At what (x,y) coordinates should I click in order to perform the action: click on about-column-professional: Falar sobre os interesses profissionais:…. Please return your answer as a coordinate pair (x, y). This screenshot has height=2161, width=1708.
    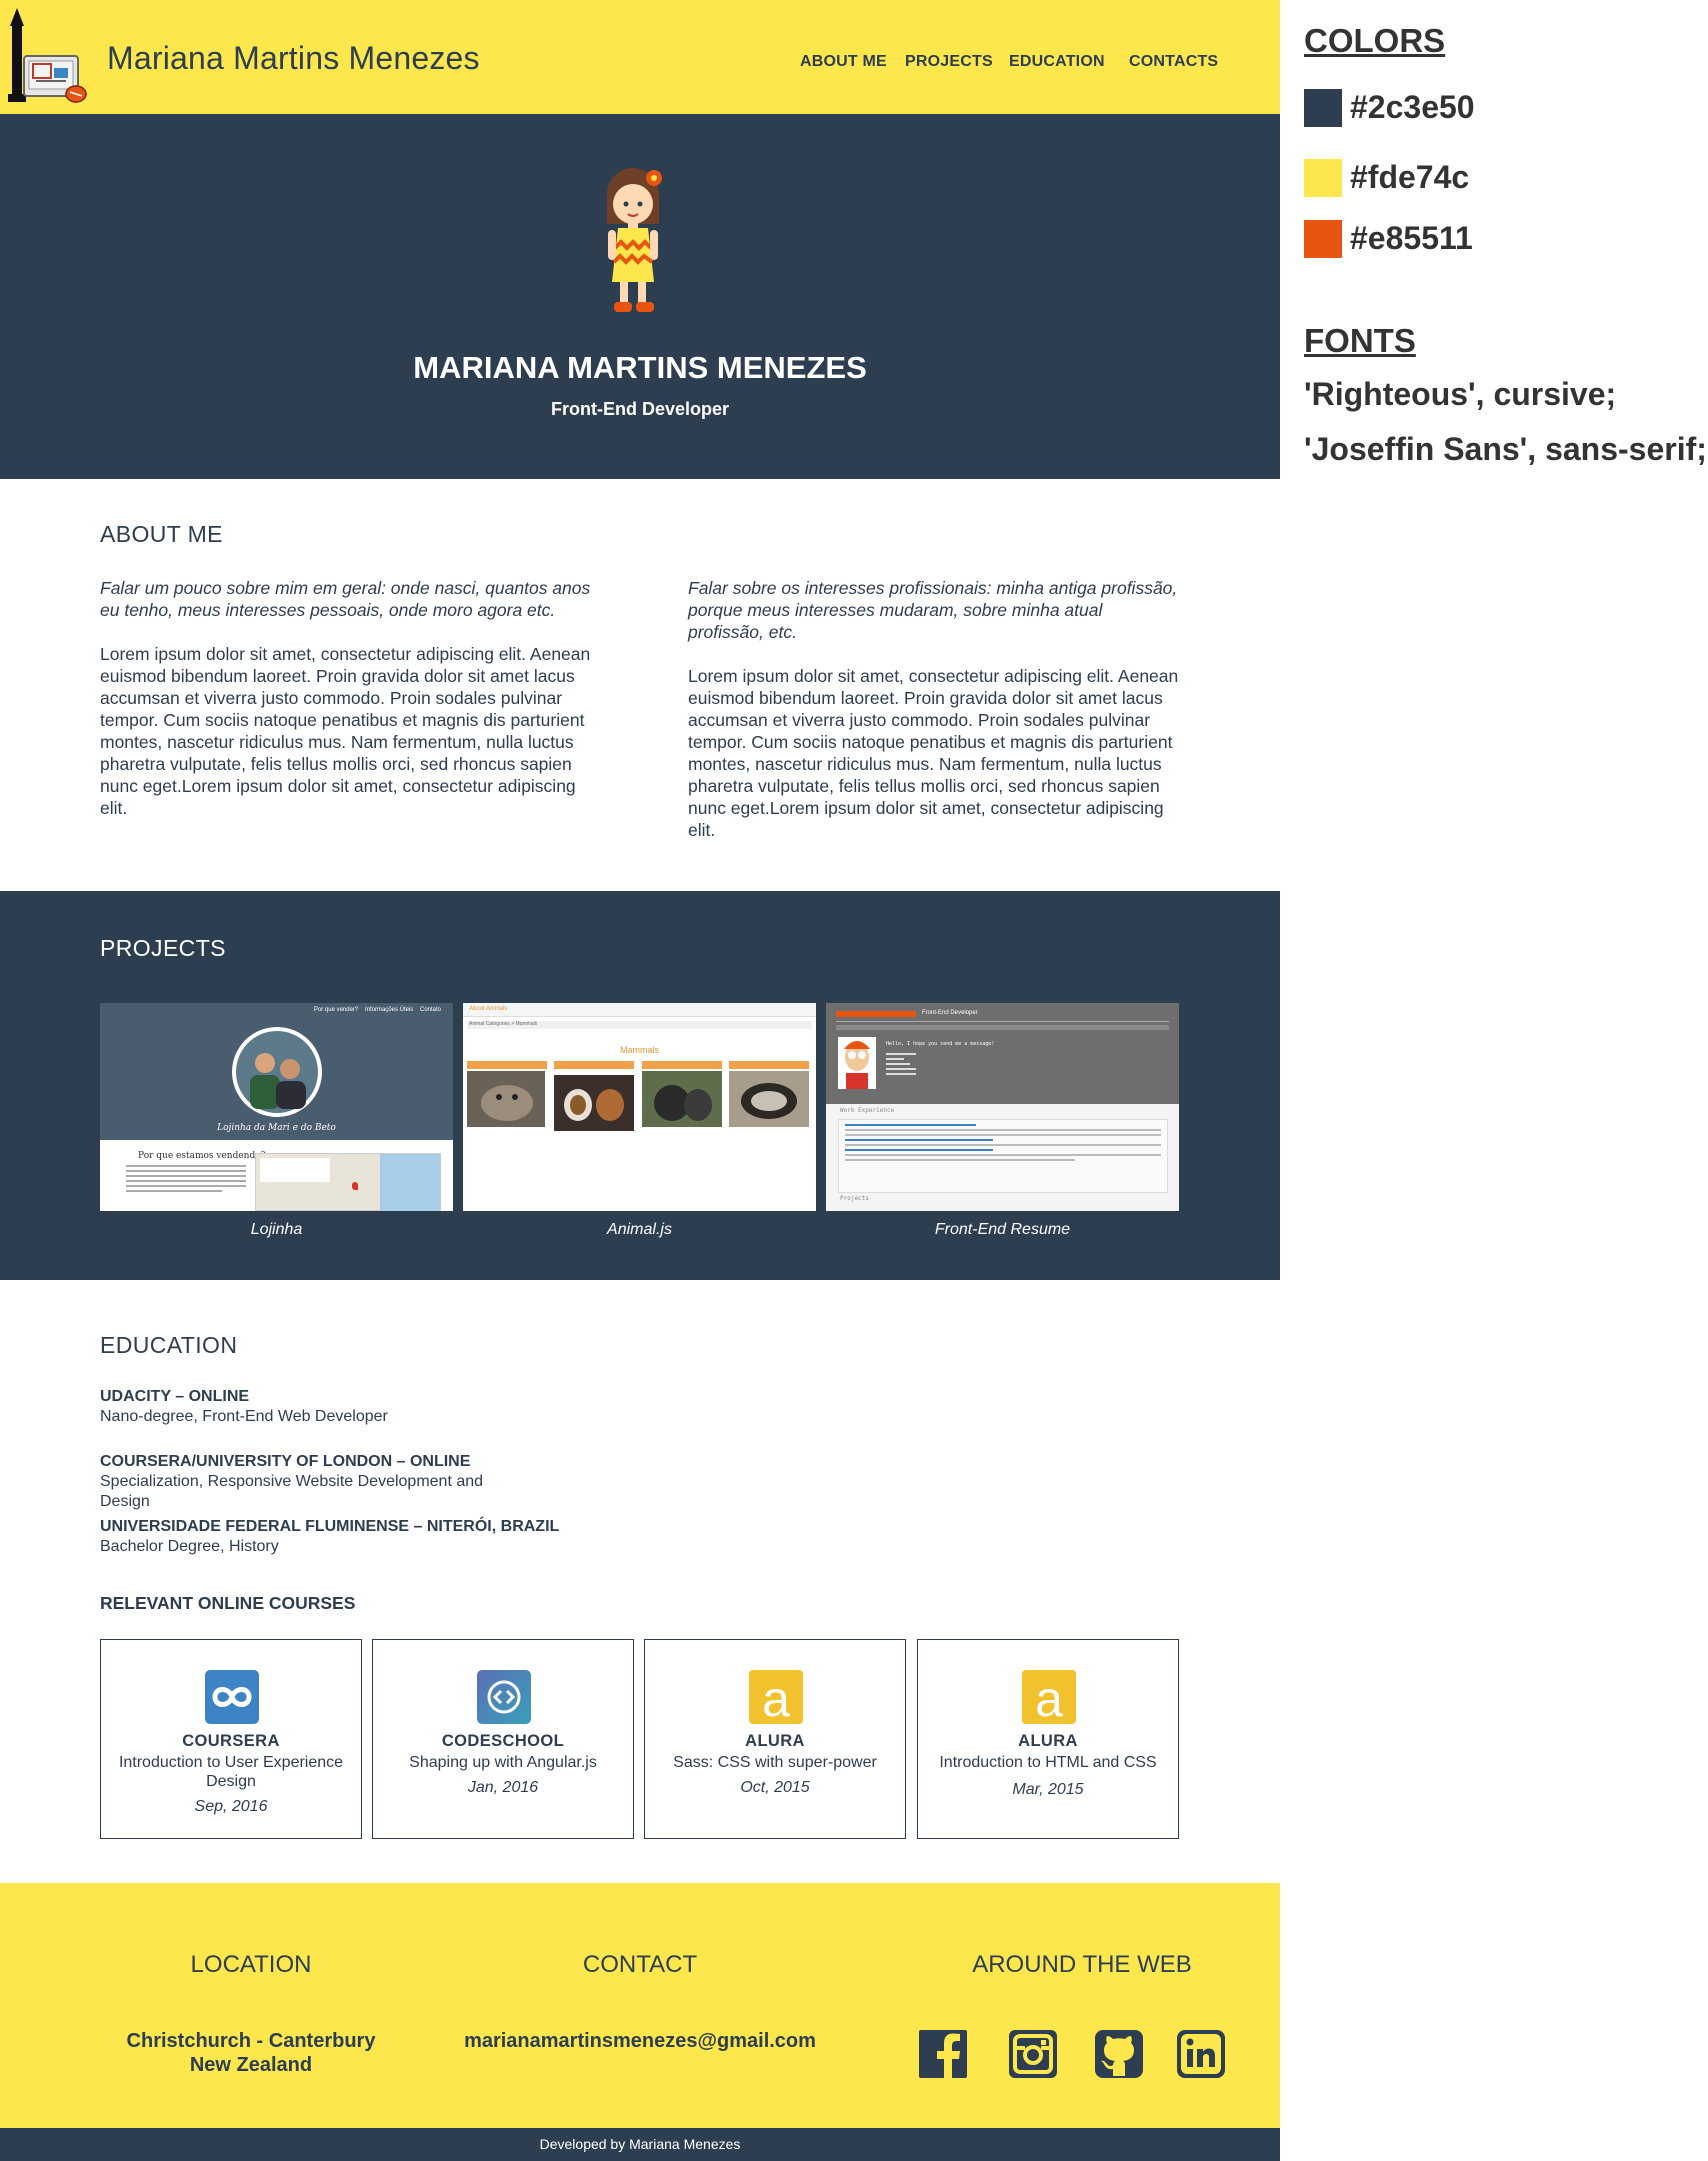
    Looking at the image, I should click on (935, 709).